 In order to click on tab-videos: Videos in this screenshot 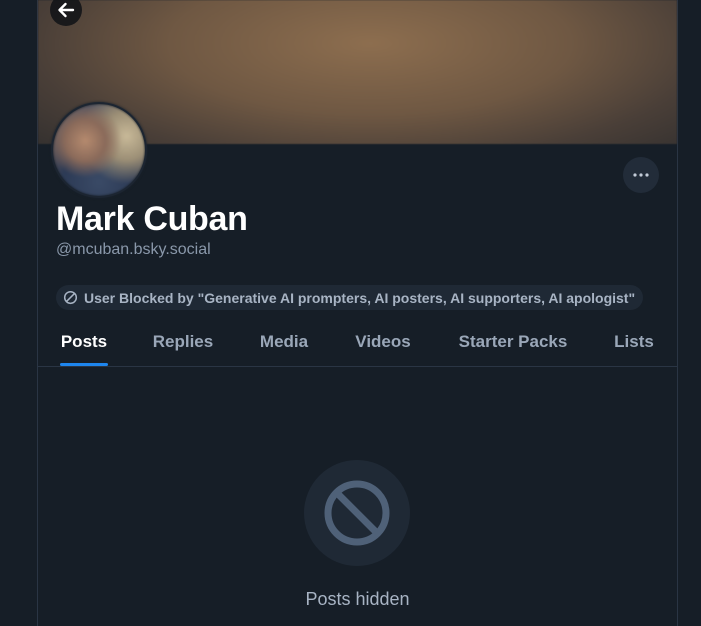, I will do `click(383, 342)`.